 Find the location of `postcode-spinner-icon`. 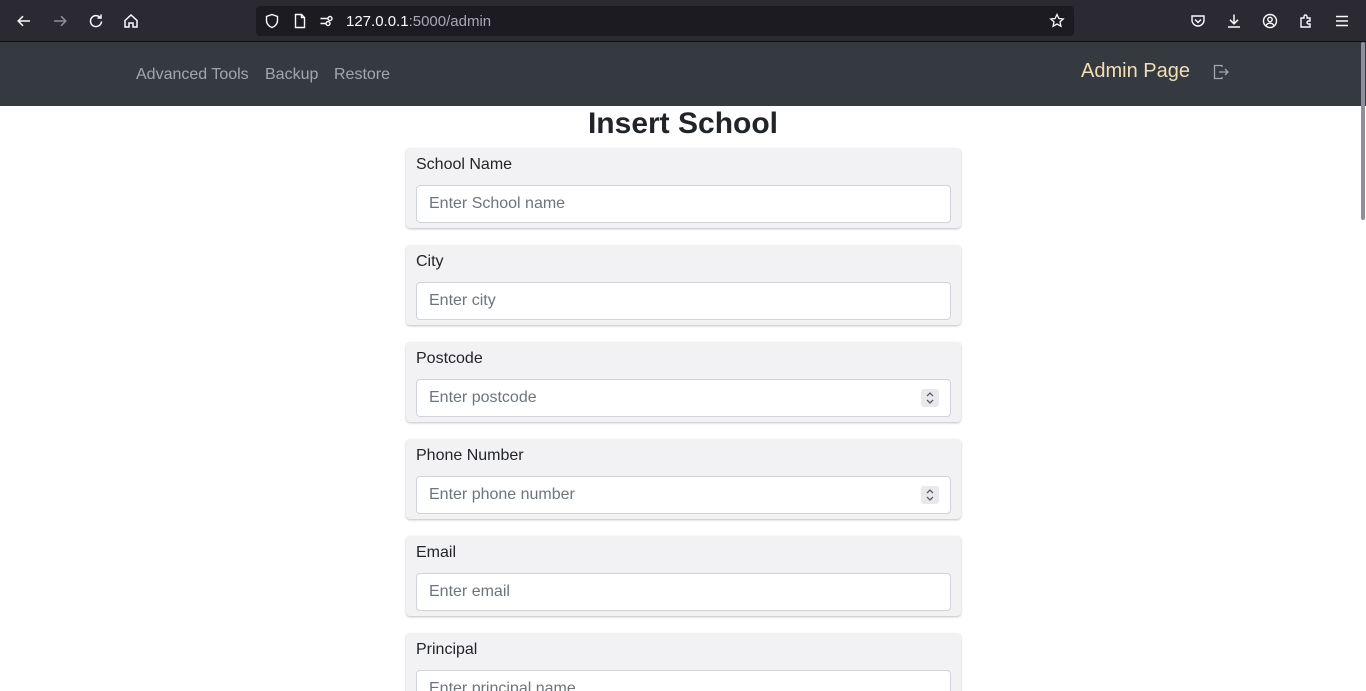

postcode-spinner-icon is located at coordinates (930, 398).